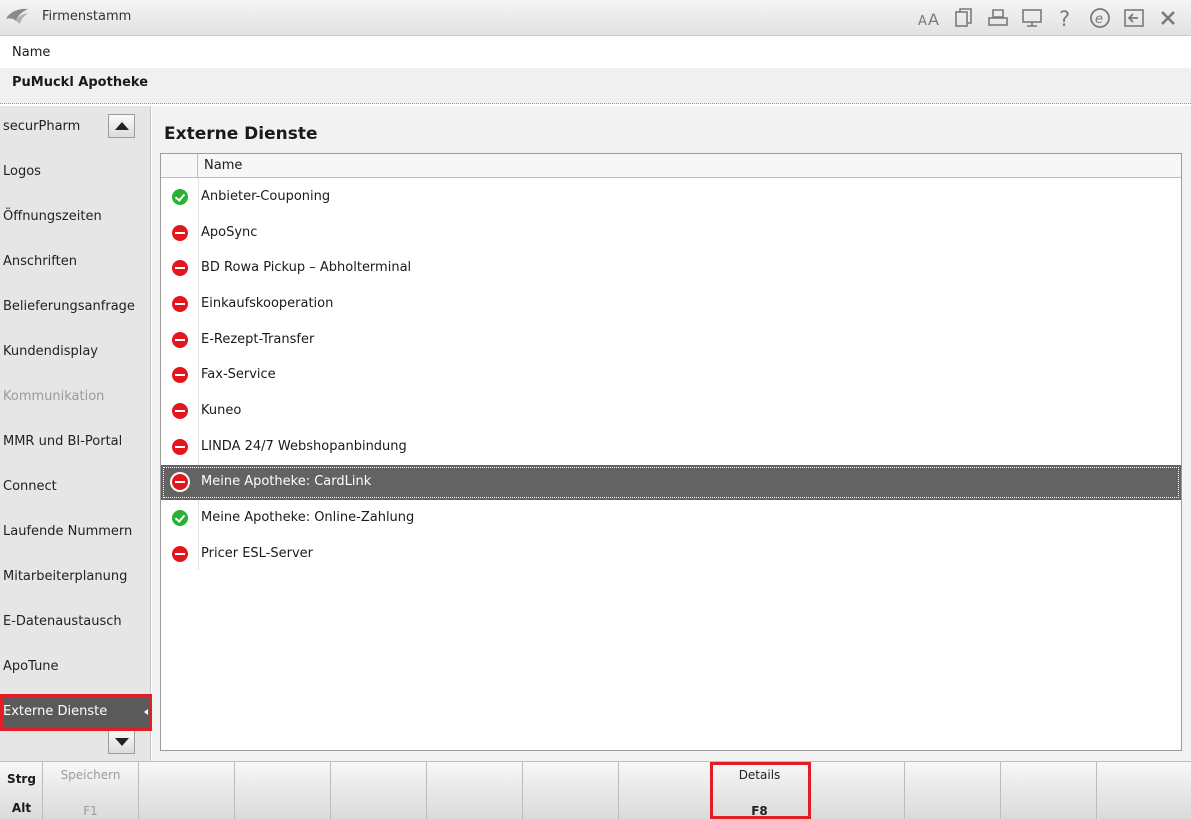 The image size is (1191, 819). Describe the element at coordinates (179, 166) in the screenshot. I see `status-column-header` at that location.